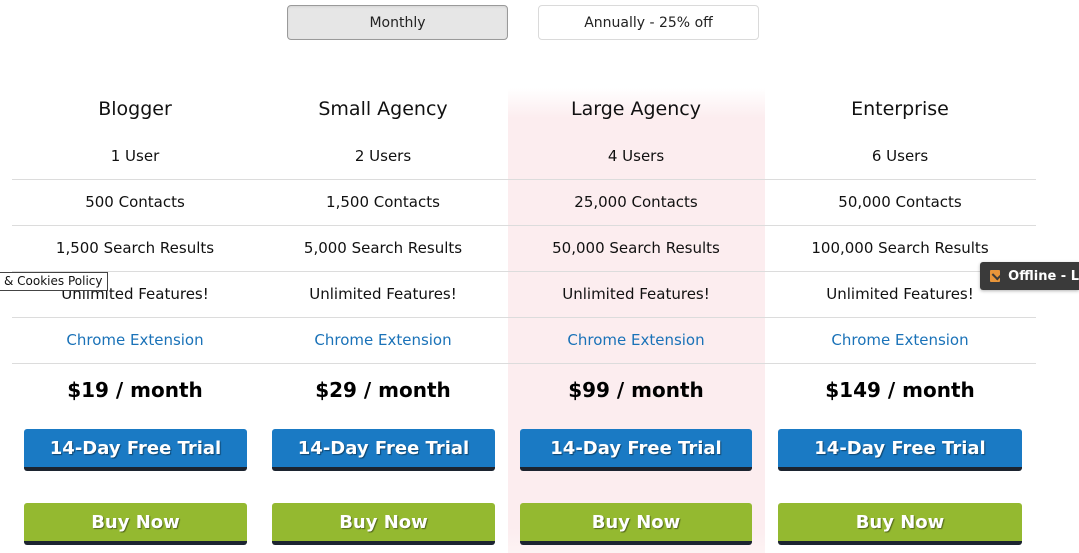 This screenshot has width=1079, height=553. Describe the element at coordinates (1043, 276) in the screenshot. I see `chat-status-label: Offline - L` at that location.